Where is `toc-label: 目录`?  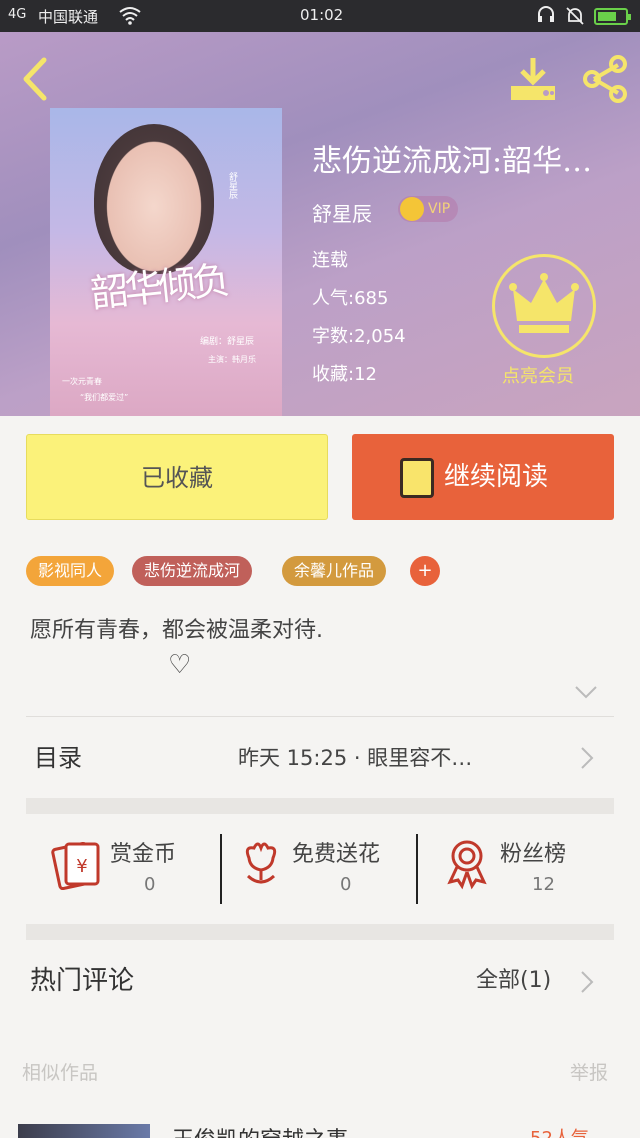 toc-label: 目录 is located at coordinates (58, 758).